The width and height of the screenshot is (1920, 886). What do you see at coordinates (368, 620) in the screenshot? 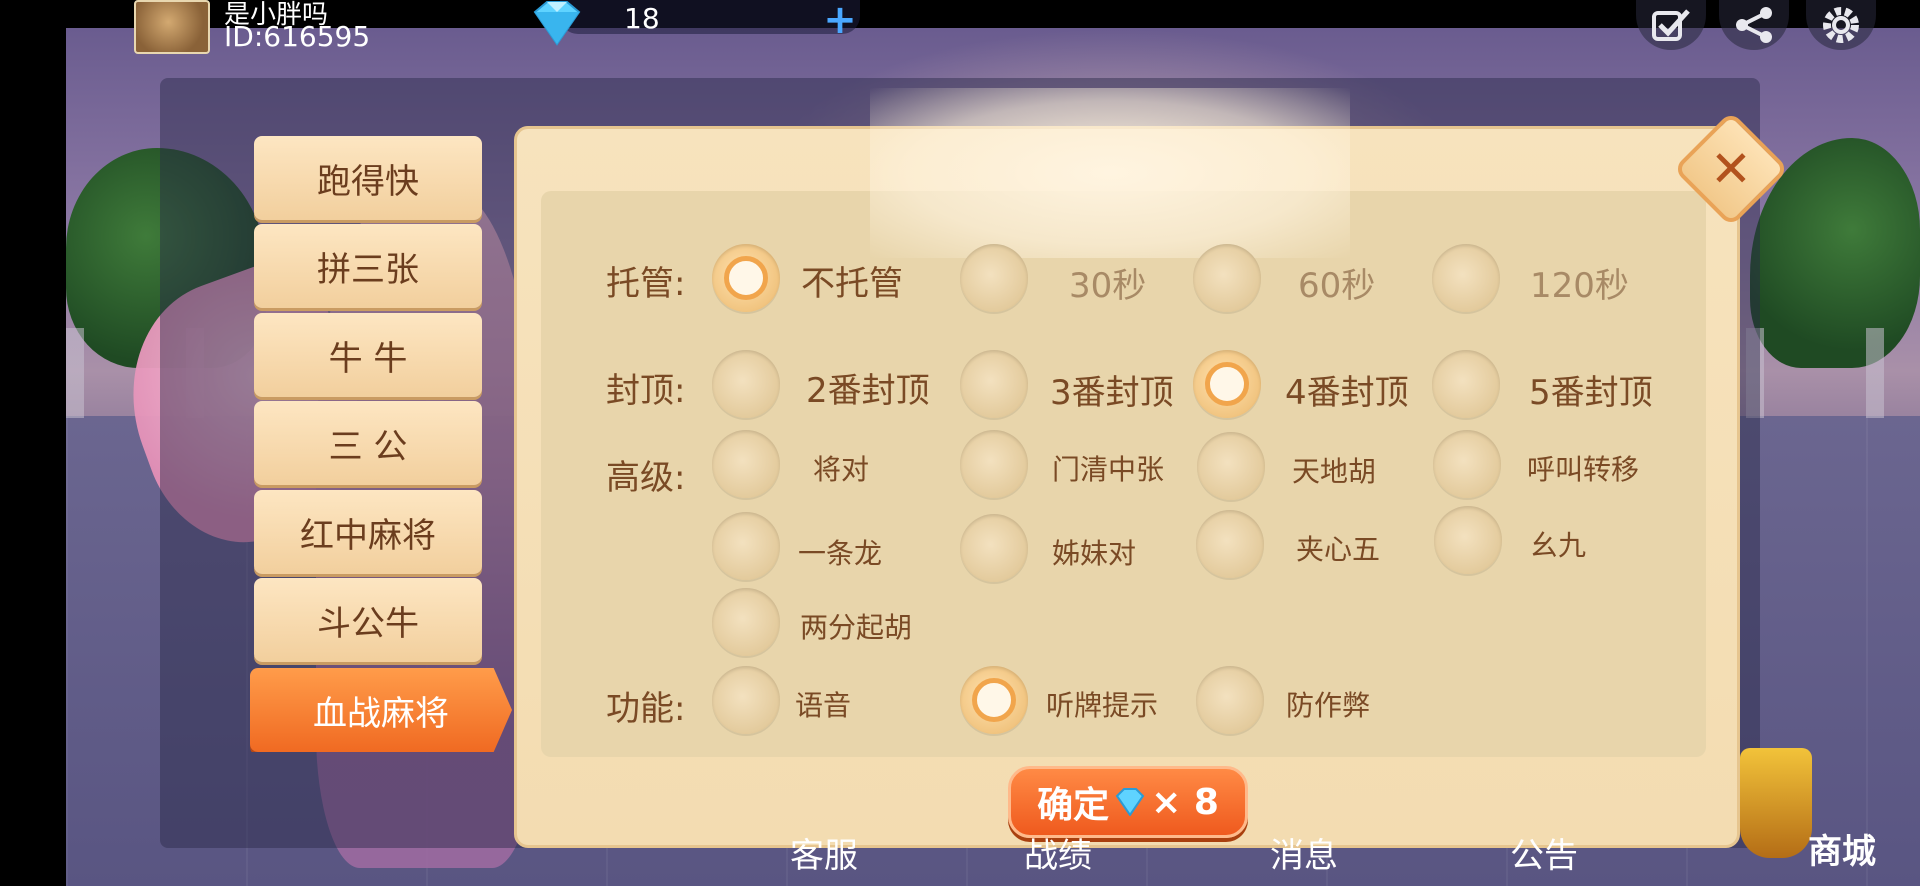
I see `side-item-dougongniu: 斗公牛` at bounding box center [368, 620].